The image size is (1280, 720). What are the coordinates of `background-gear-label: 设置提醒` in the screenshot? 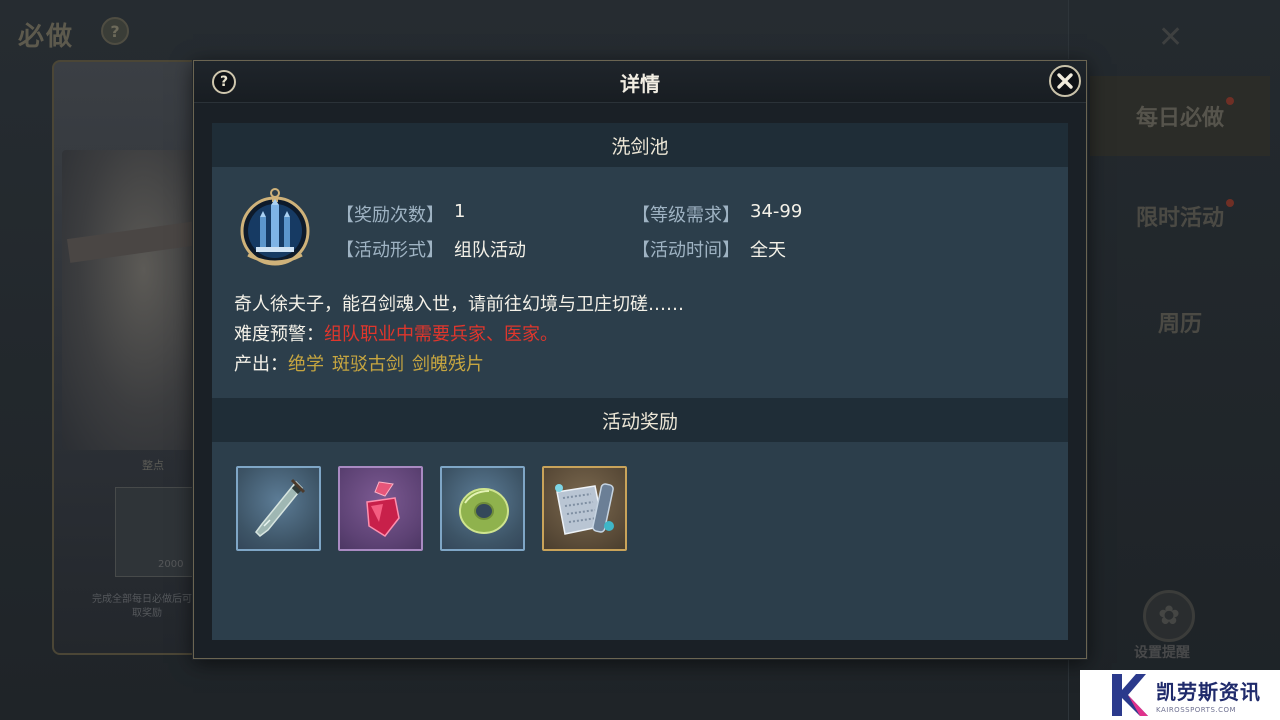 It's located at (1162, 653).